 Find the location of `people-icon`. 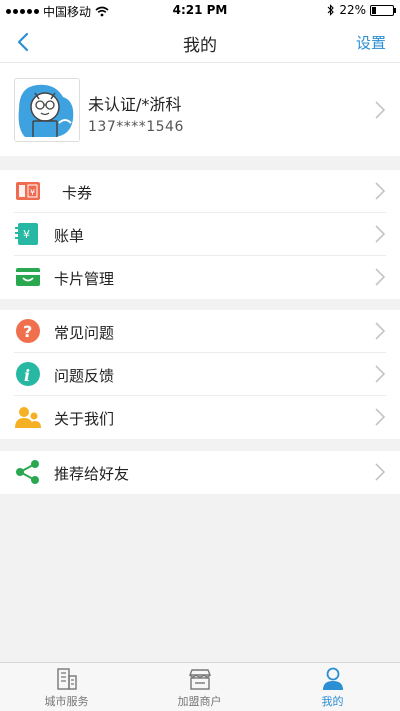

people-icon is located at coordinates (28, 417).